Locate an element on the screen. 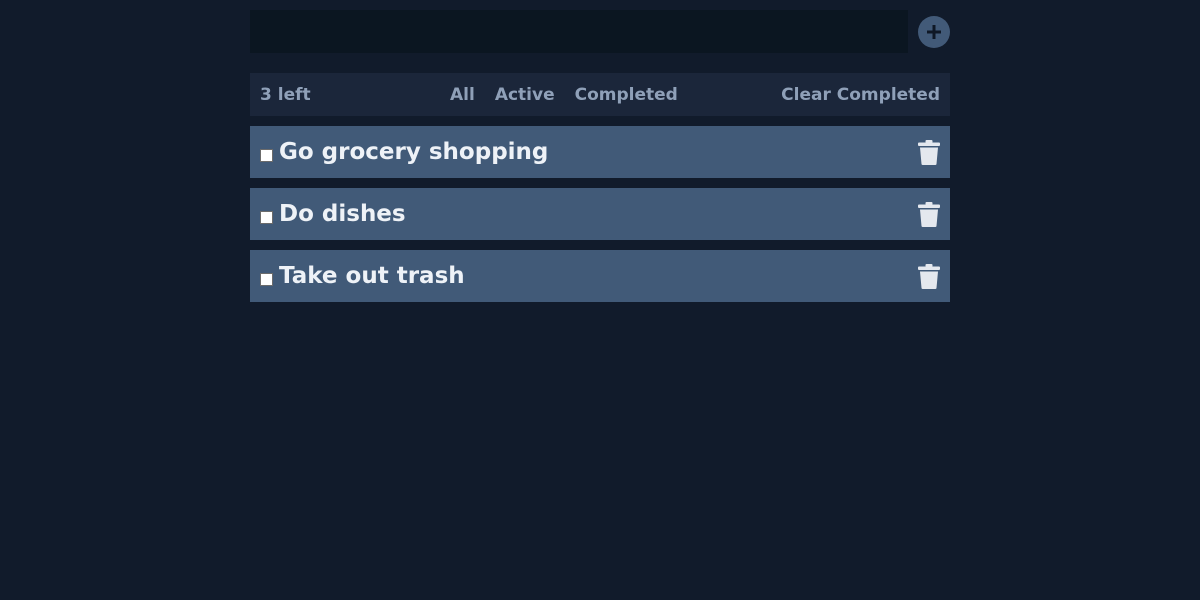 The image size is (1200, 600). new-todo-input is located at coordinates (579, 31).